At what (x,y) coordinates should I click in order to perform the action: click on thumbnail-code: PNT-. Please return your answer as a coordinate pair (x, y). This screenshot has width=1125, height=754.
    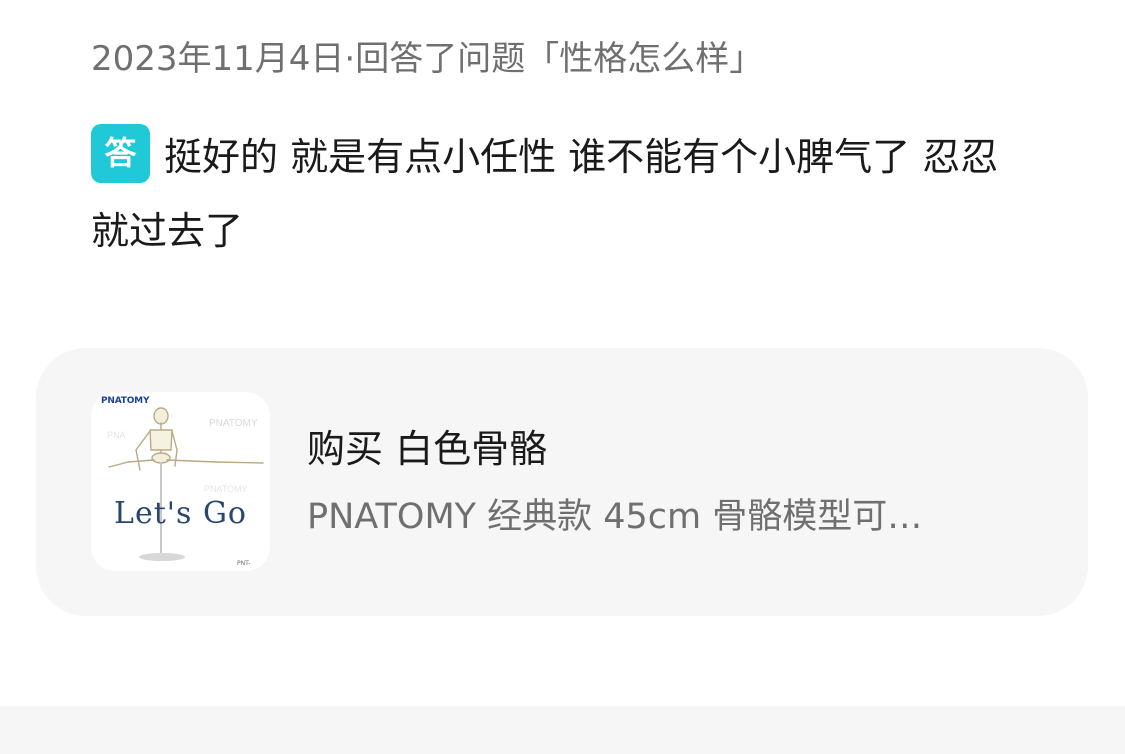
    Looking at the image, I should click on (244, 563).